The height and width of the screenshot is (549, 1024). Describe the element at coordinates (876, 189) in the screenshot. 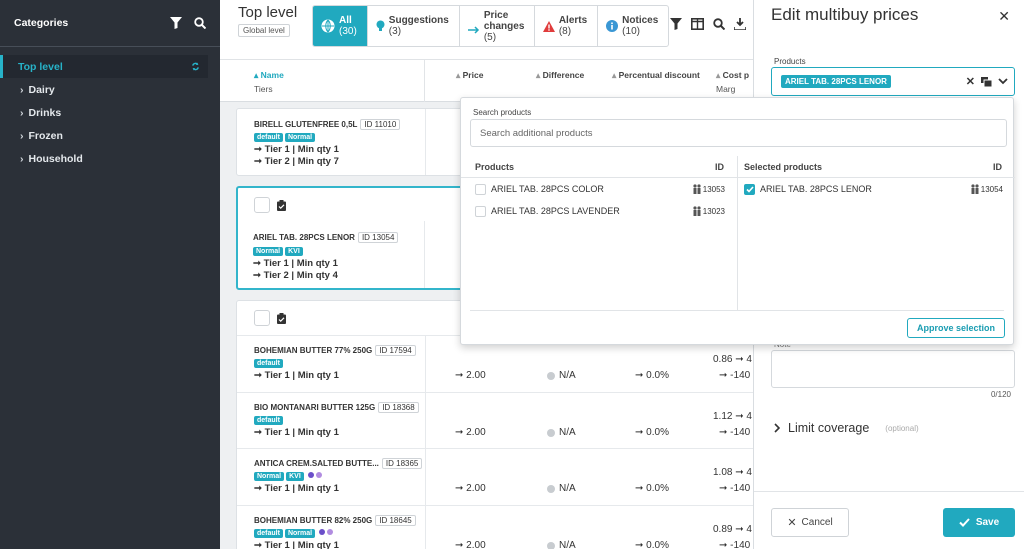

I see `list-item: ARIEL TAB. 28PCS LENOR 13054` at that location.